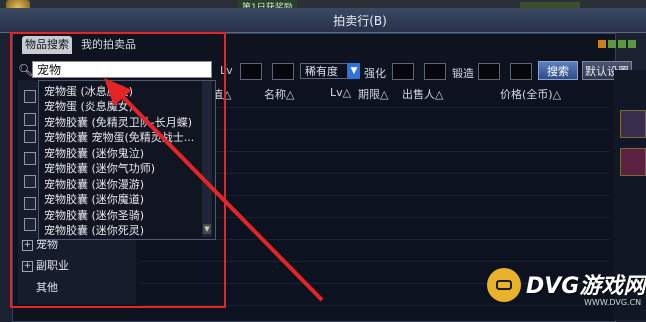  I want to click on watermark-url: WWW.DVG.CN, so click(613, 302).